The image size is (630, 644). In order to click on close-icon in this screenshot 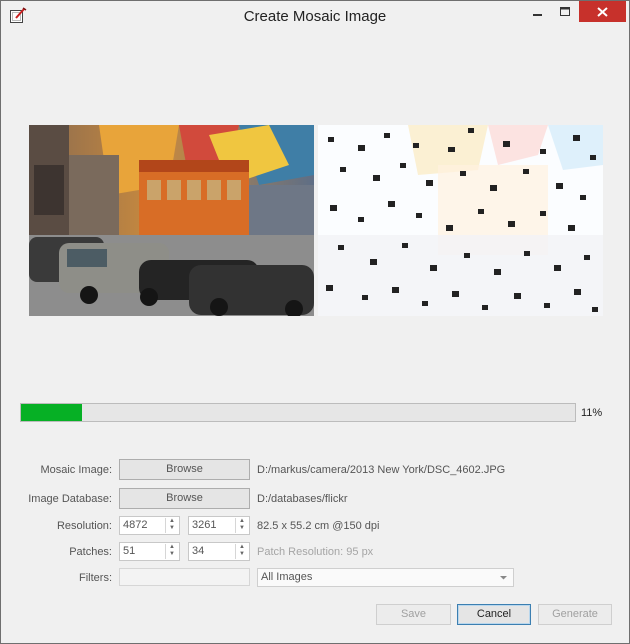, I will do `click(602, 11)`.